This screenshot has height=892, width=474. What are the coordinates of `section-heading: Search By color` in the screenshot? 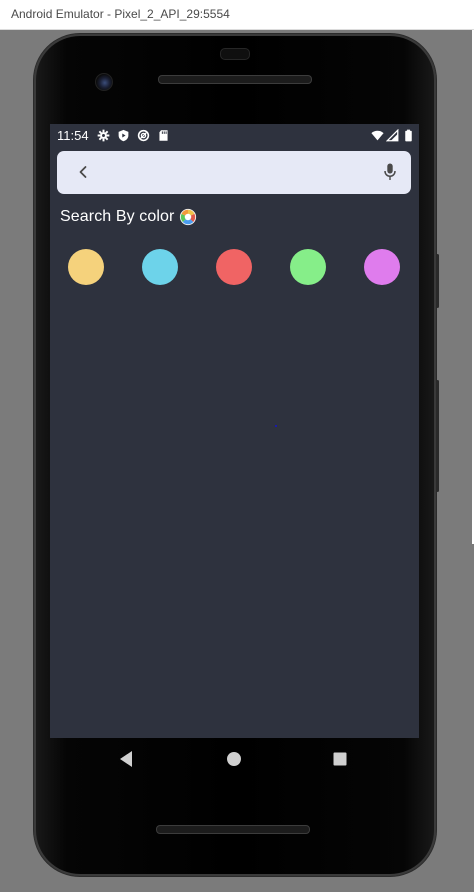 It's located at (128, 217).